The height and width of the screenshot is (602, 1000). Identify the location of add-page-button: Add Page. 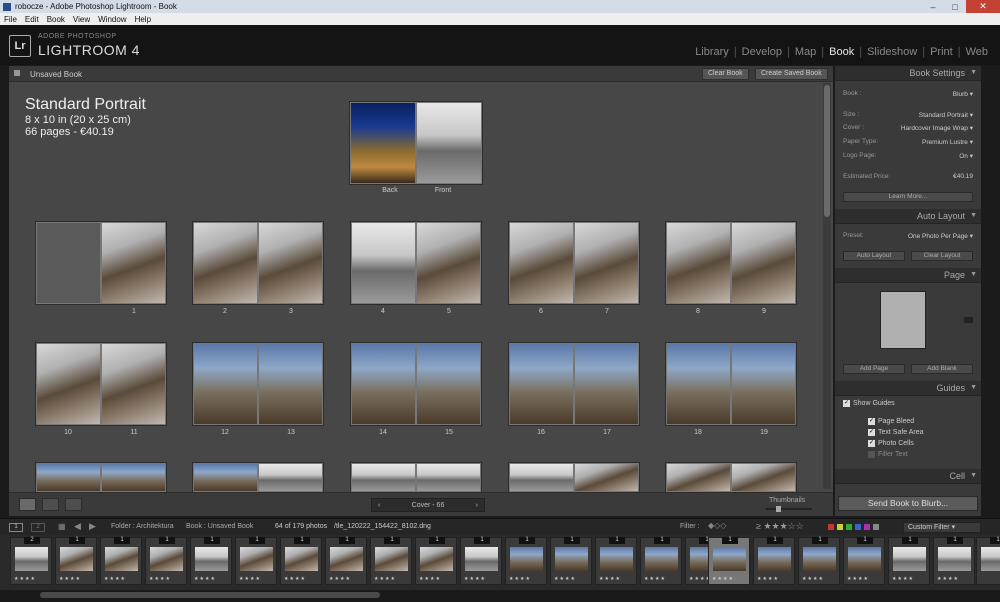
(874, 369).